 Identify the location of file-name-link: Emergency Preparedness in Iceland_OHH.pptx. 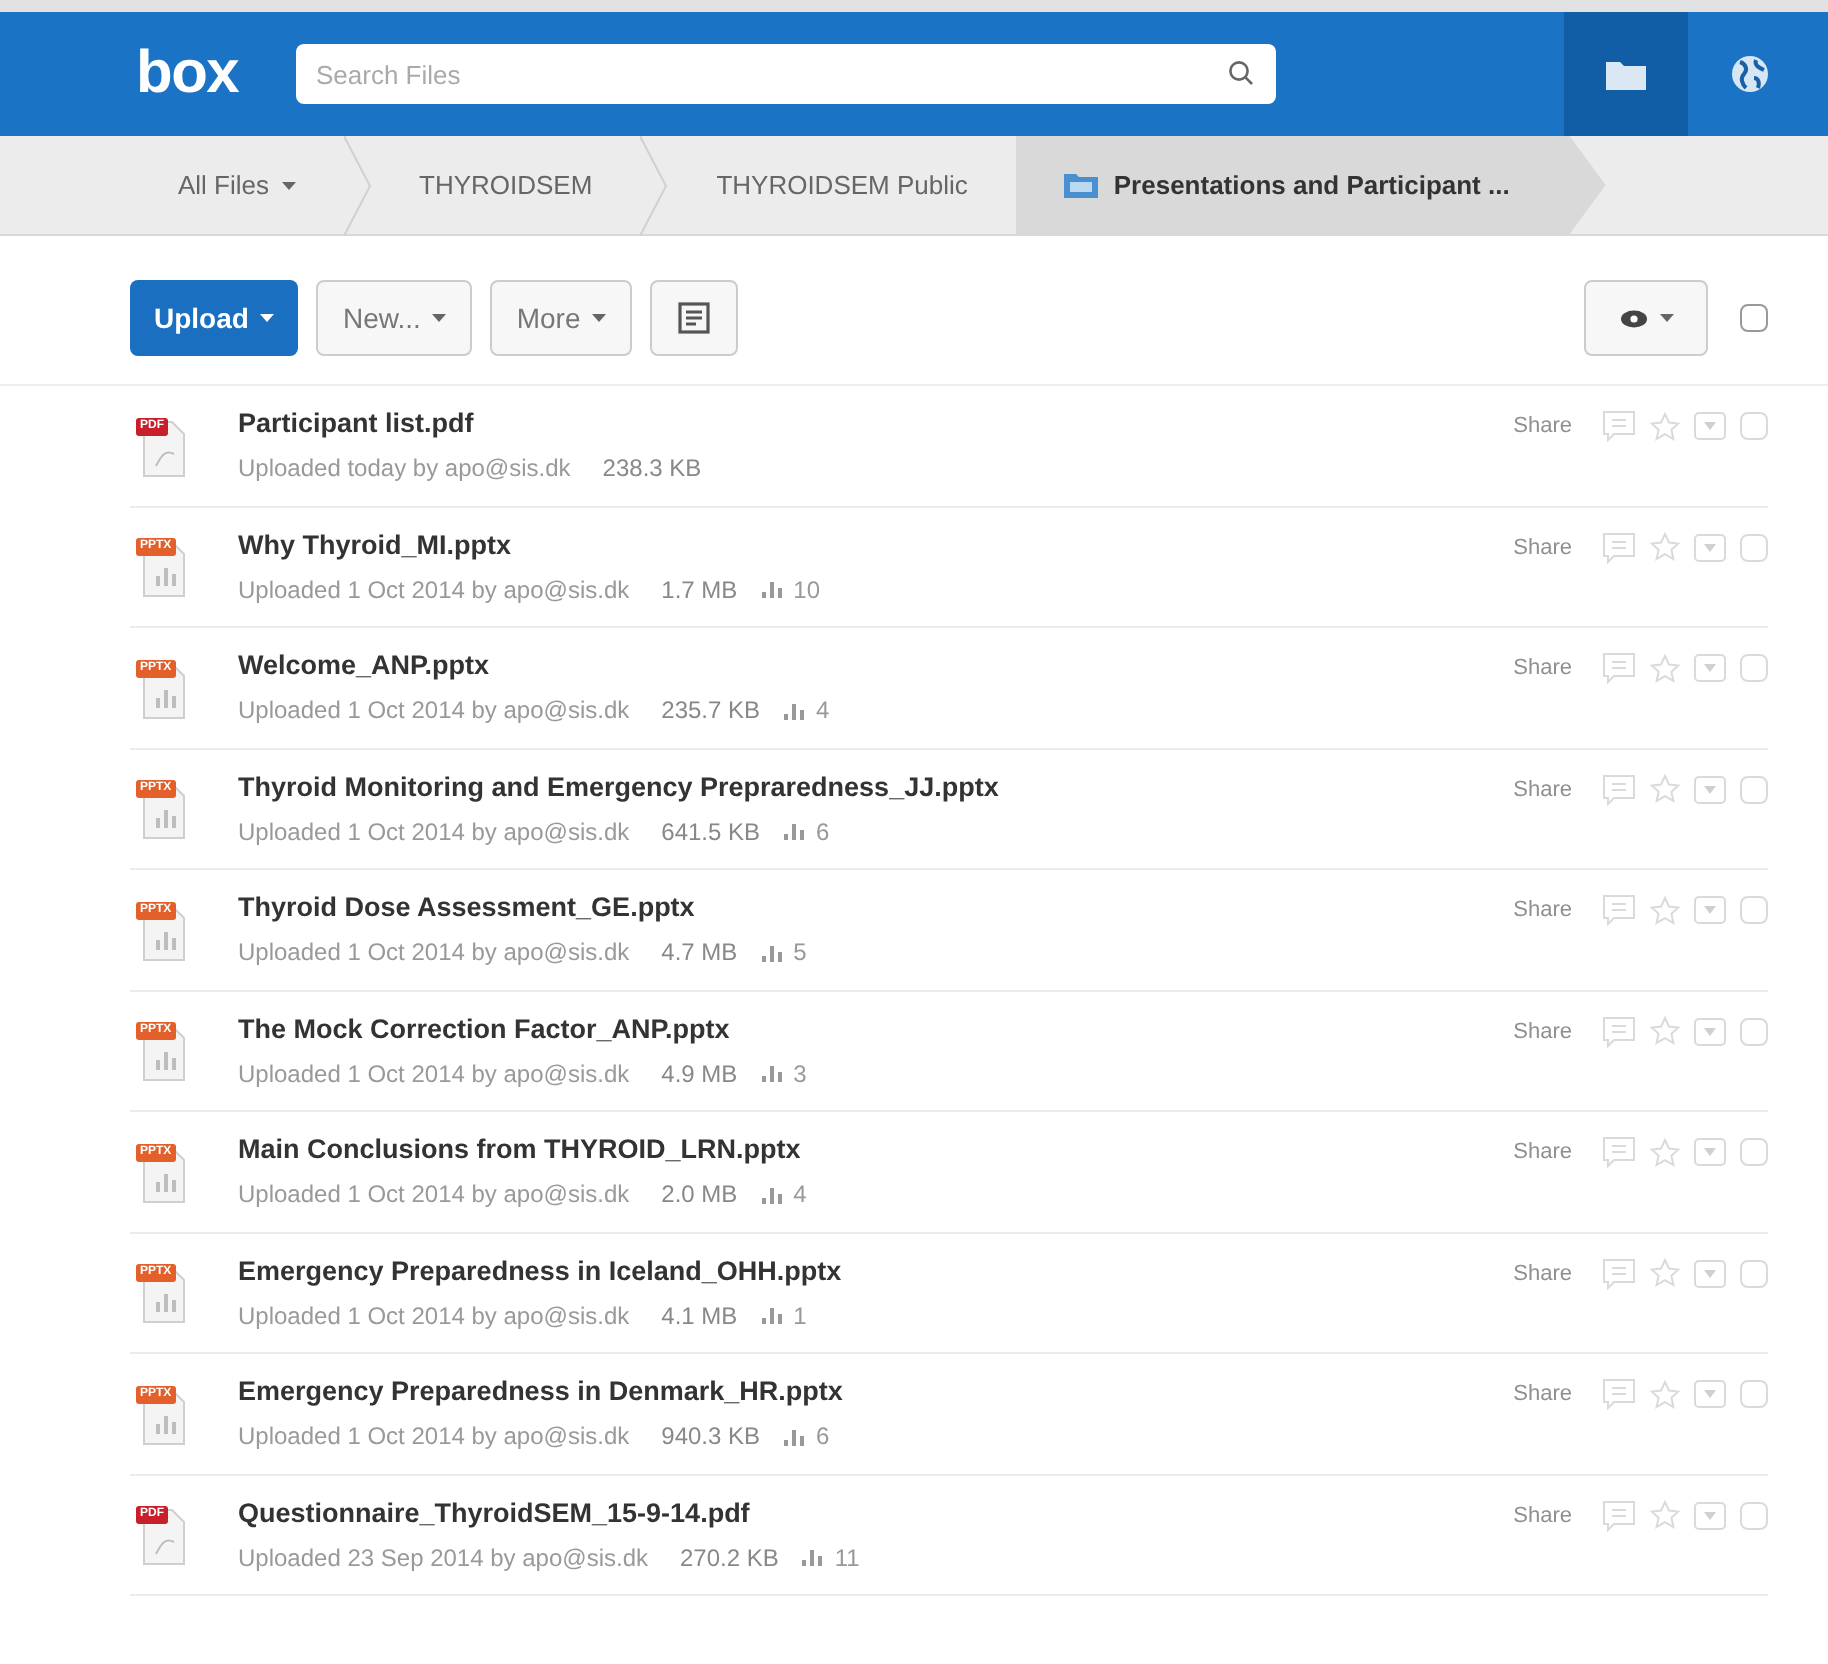
(540, 1271).